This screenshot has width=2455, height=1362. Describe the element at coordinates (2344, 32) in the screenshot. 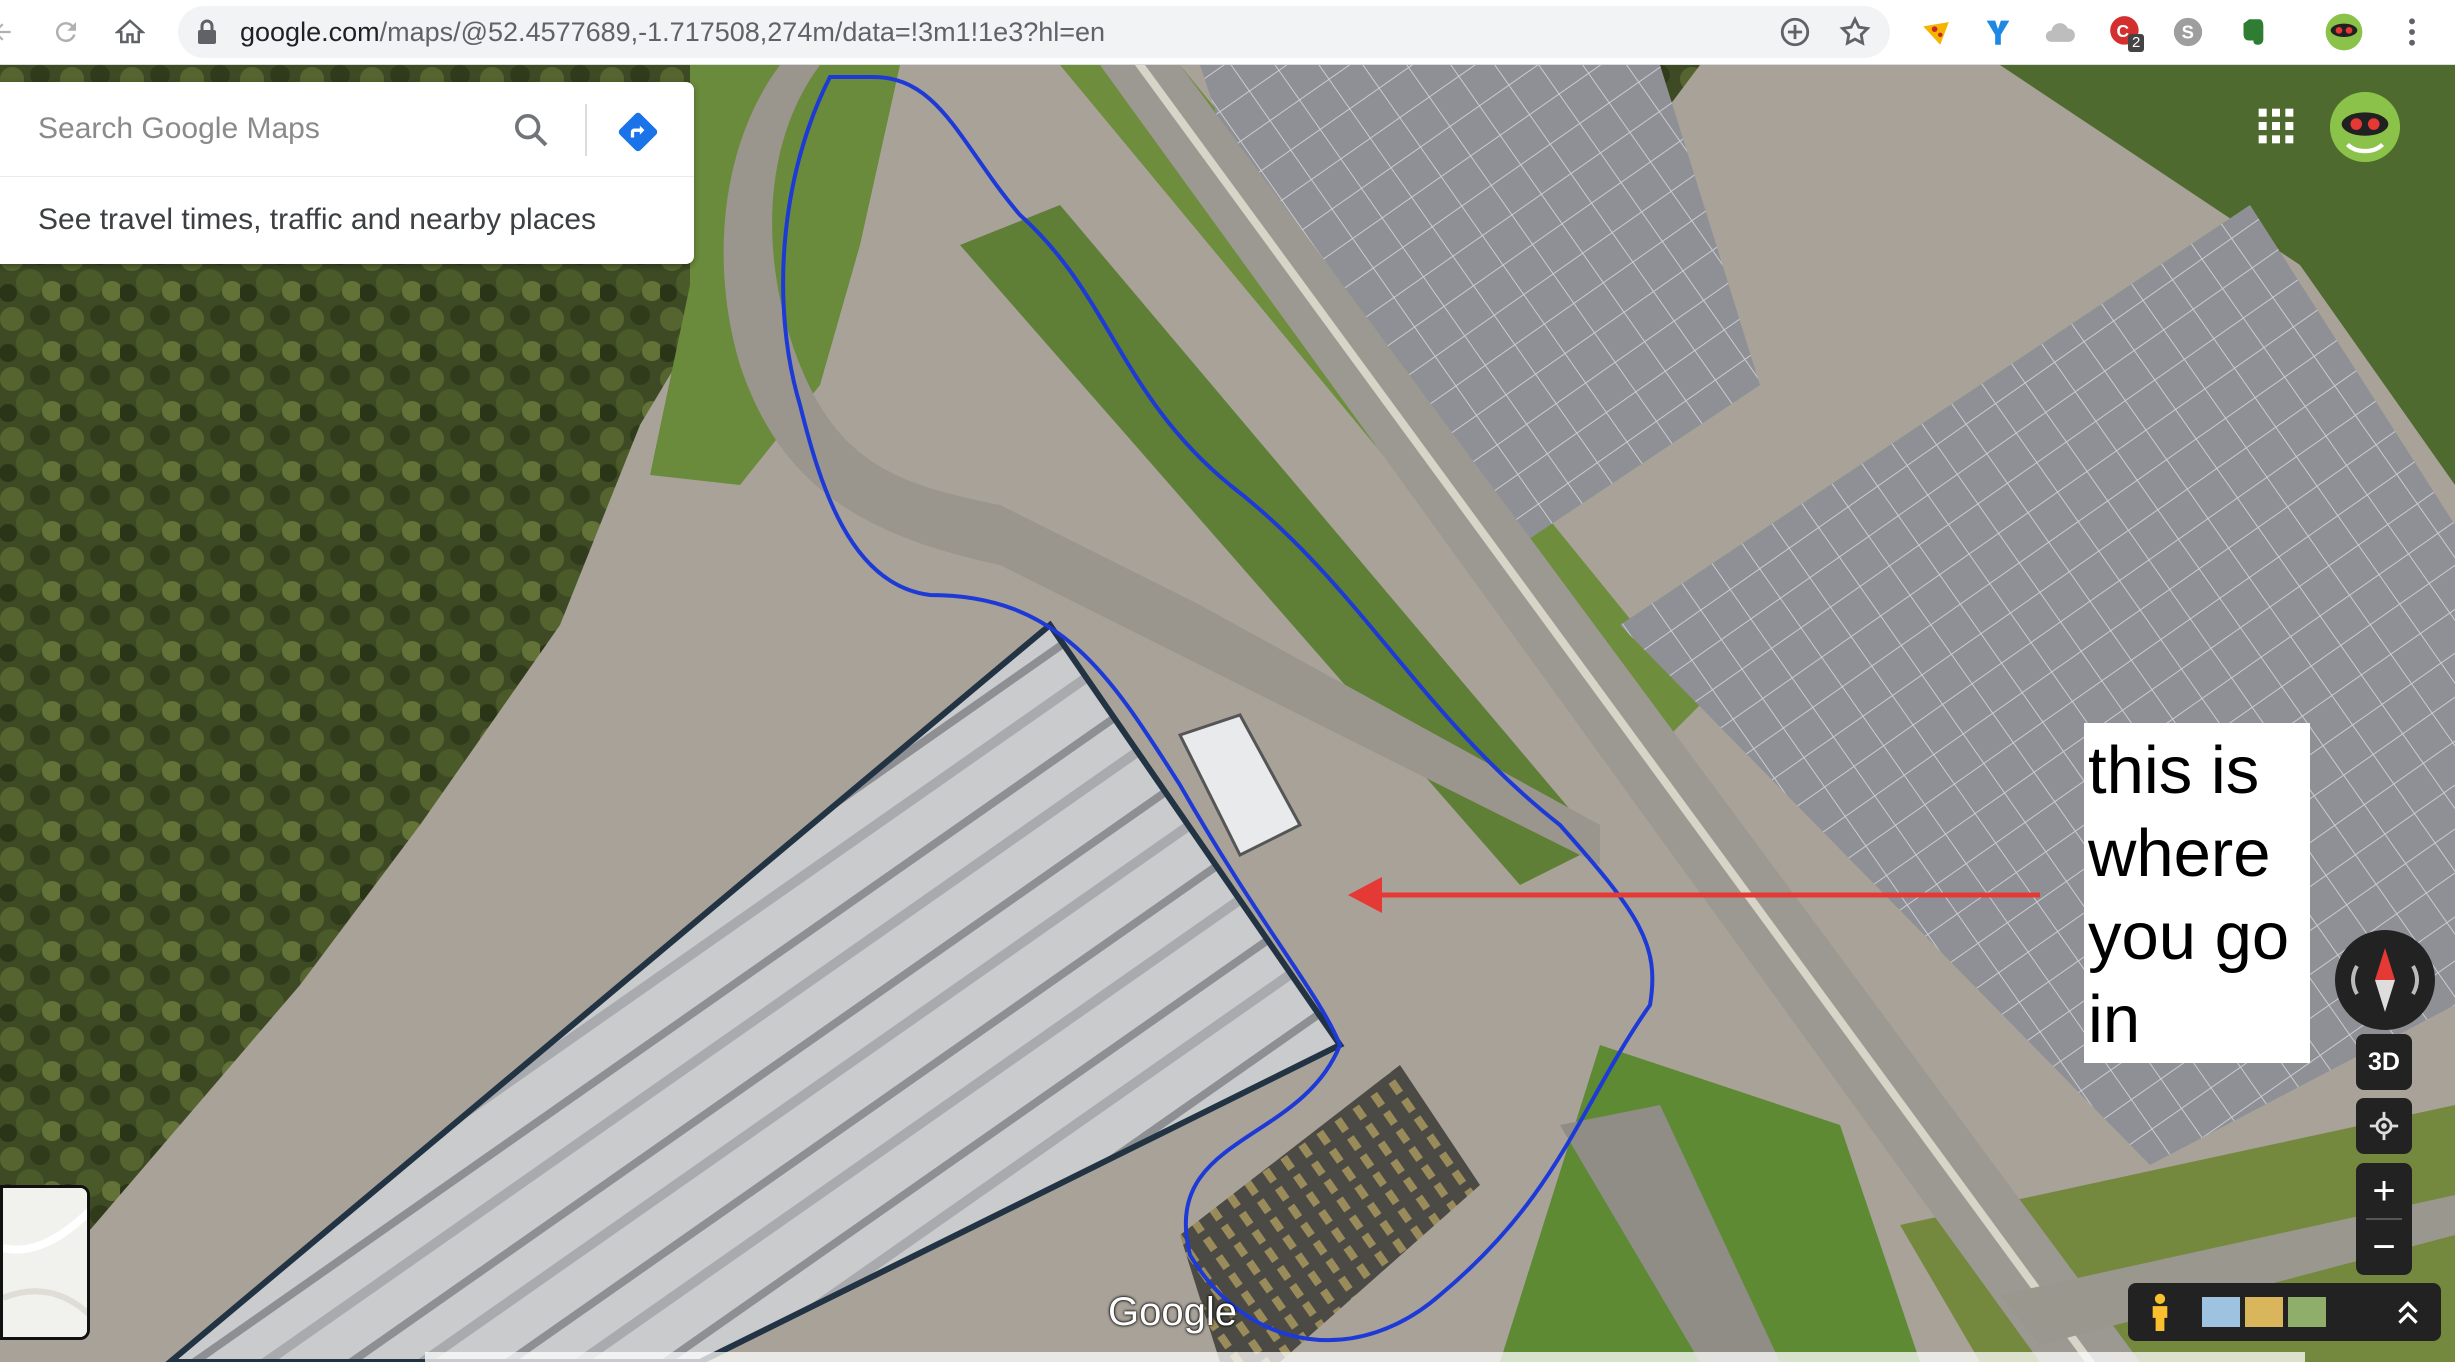

I see `profile-avatar-icon` at that location.